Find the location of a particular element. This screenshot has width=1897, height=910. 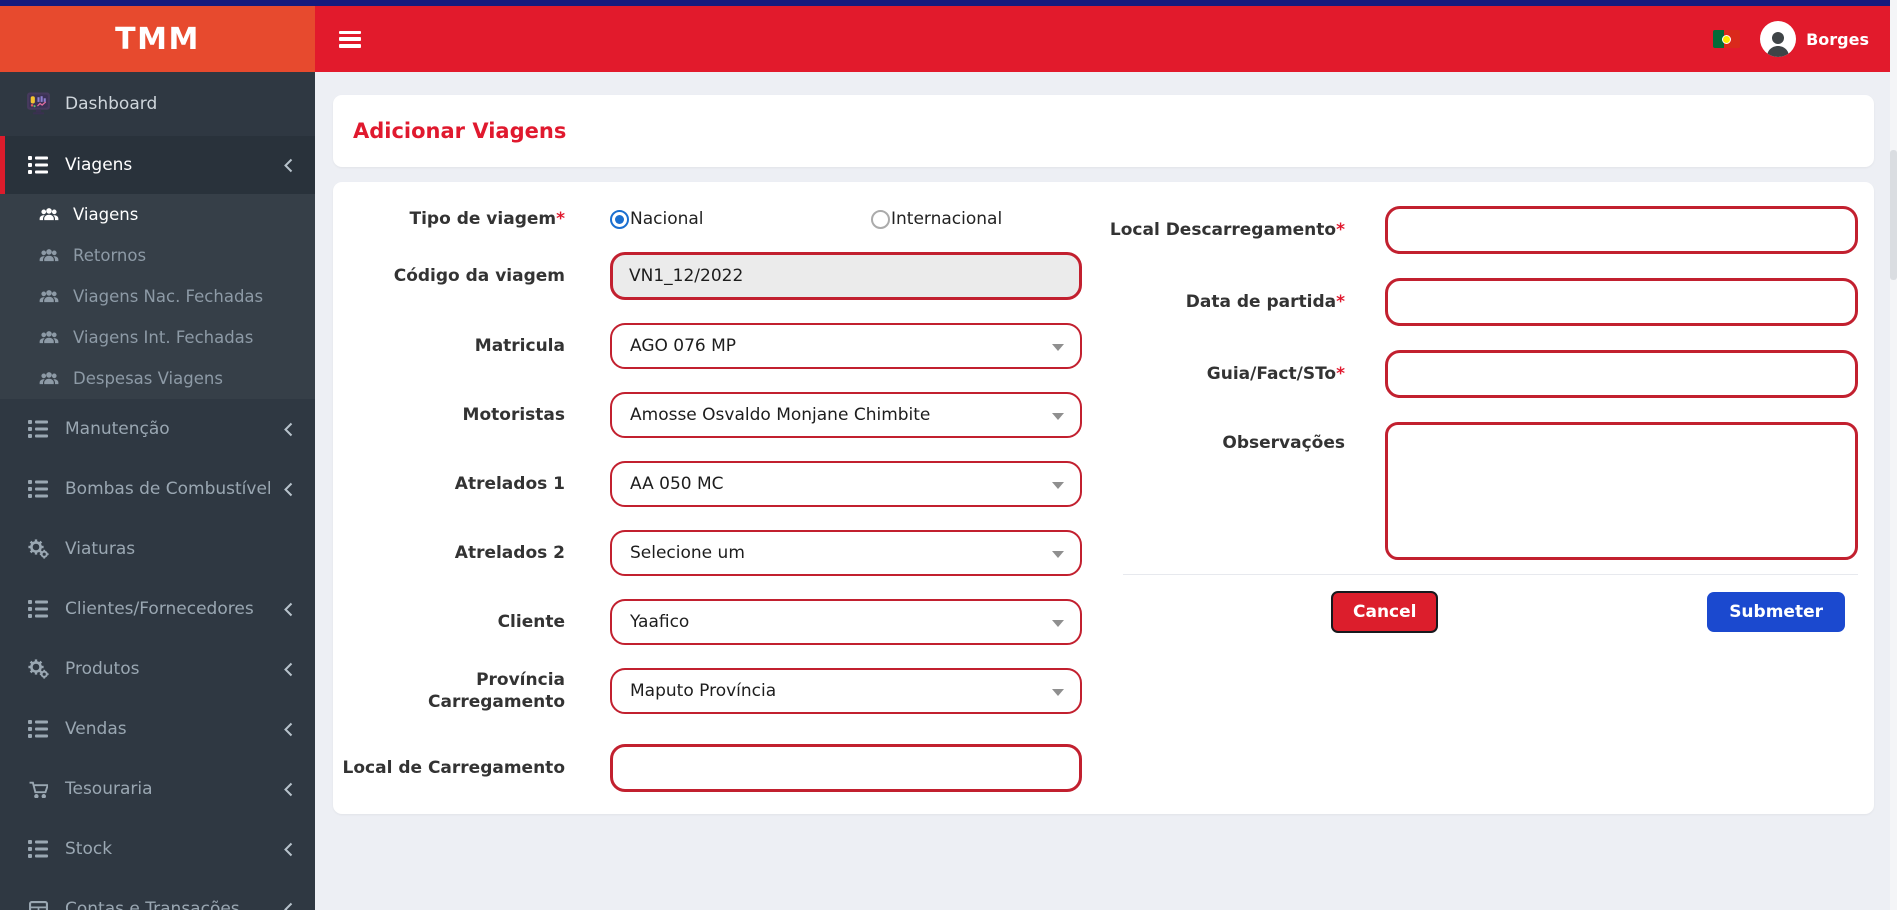

brand-name: TMM is located at coordinates (157, 39).